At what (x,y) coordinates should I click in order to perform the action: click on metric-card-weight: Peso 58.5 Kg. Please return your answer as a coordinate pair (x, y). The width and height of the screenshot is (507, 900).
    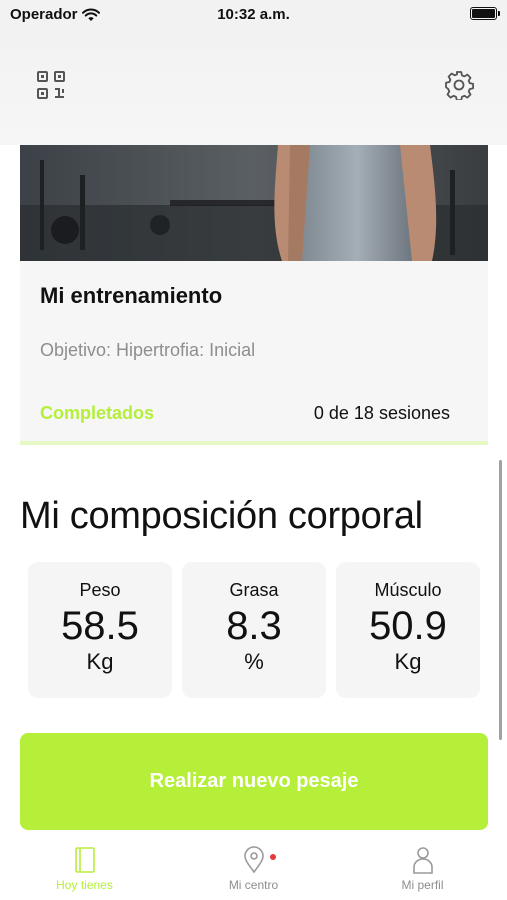
    Looking at the image, I should click on (100, 630).